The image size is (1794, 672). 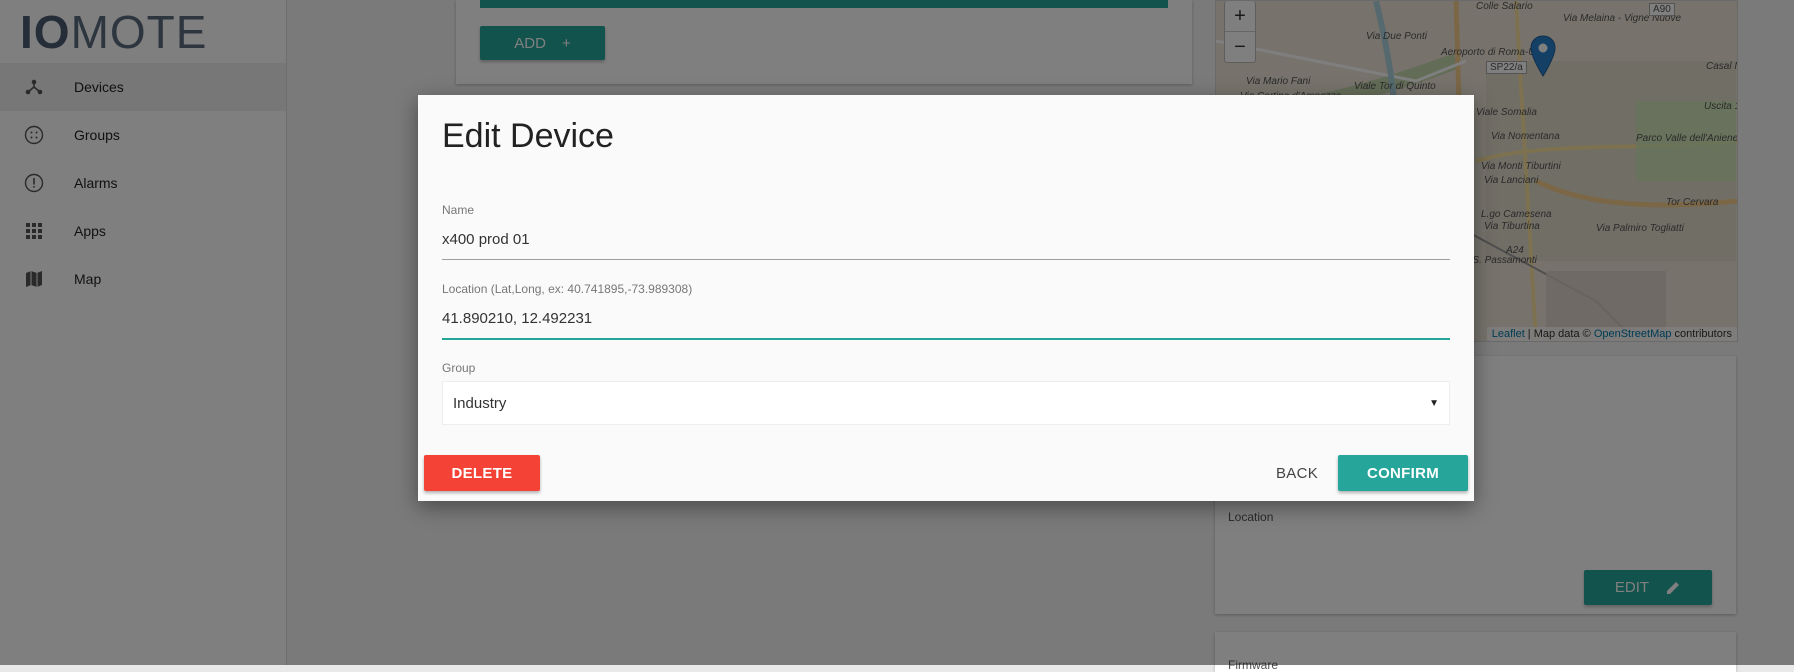 What do you see at coordinates (1403, 473) in the screenshot?
I see `confirm-button: CONFIRM` at bounding box center [1403, 473].